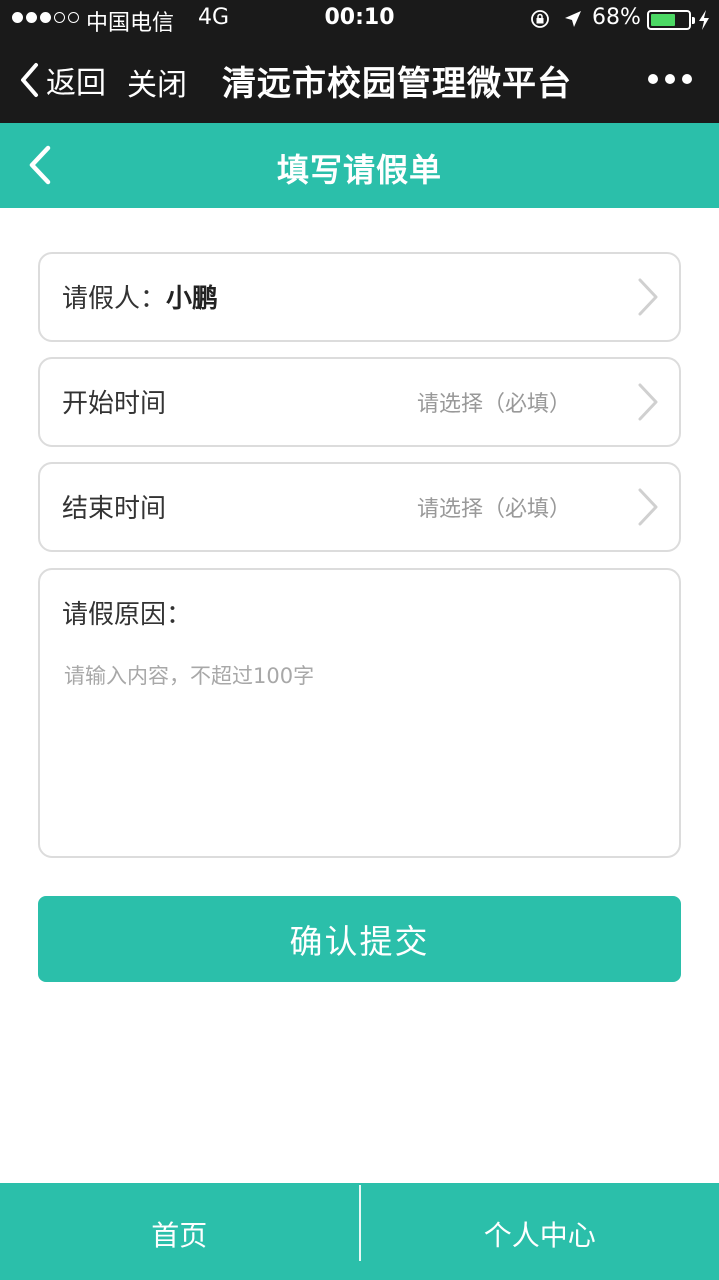 The image size is (719, 1280). I want to click on more-dots-icon, so click(670, 79).